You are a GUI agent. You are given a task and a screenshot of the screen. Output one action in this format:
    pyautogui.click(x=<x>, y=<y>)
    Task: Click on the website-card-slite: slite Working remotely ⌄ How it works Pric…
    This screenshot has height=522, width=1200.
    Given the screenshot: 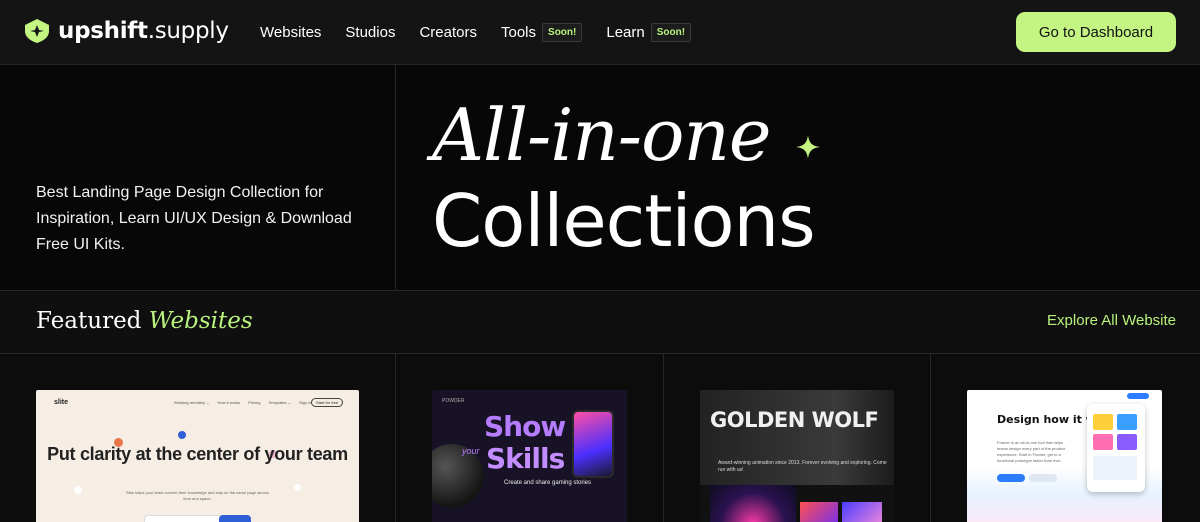 What is the action you would take?
    pyautogui.click(x=197, y=456)
    